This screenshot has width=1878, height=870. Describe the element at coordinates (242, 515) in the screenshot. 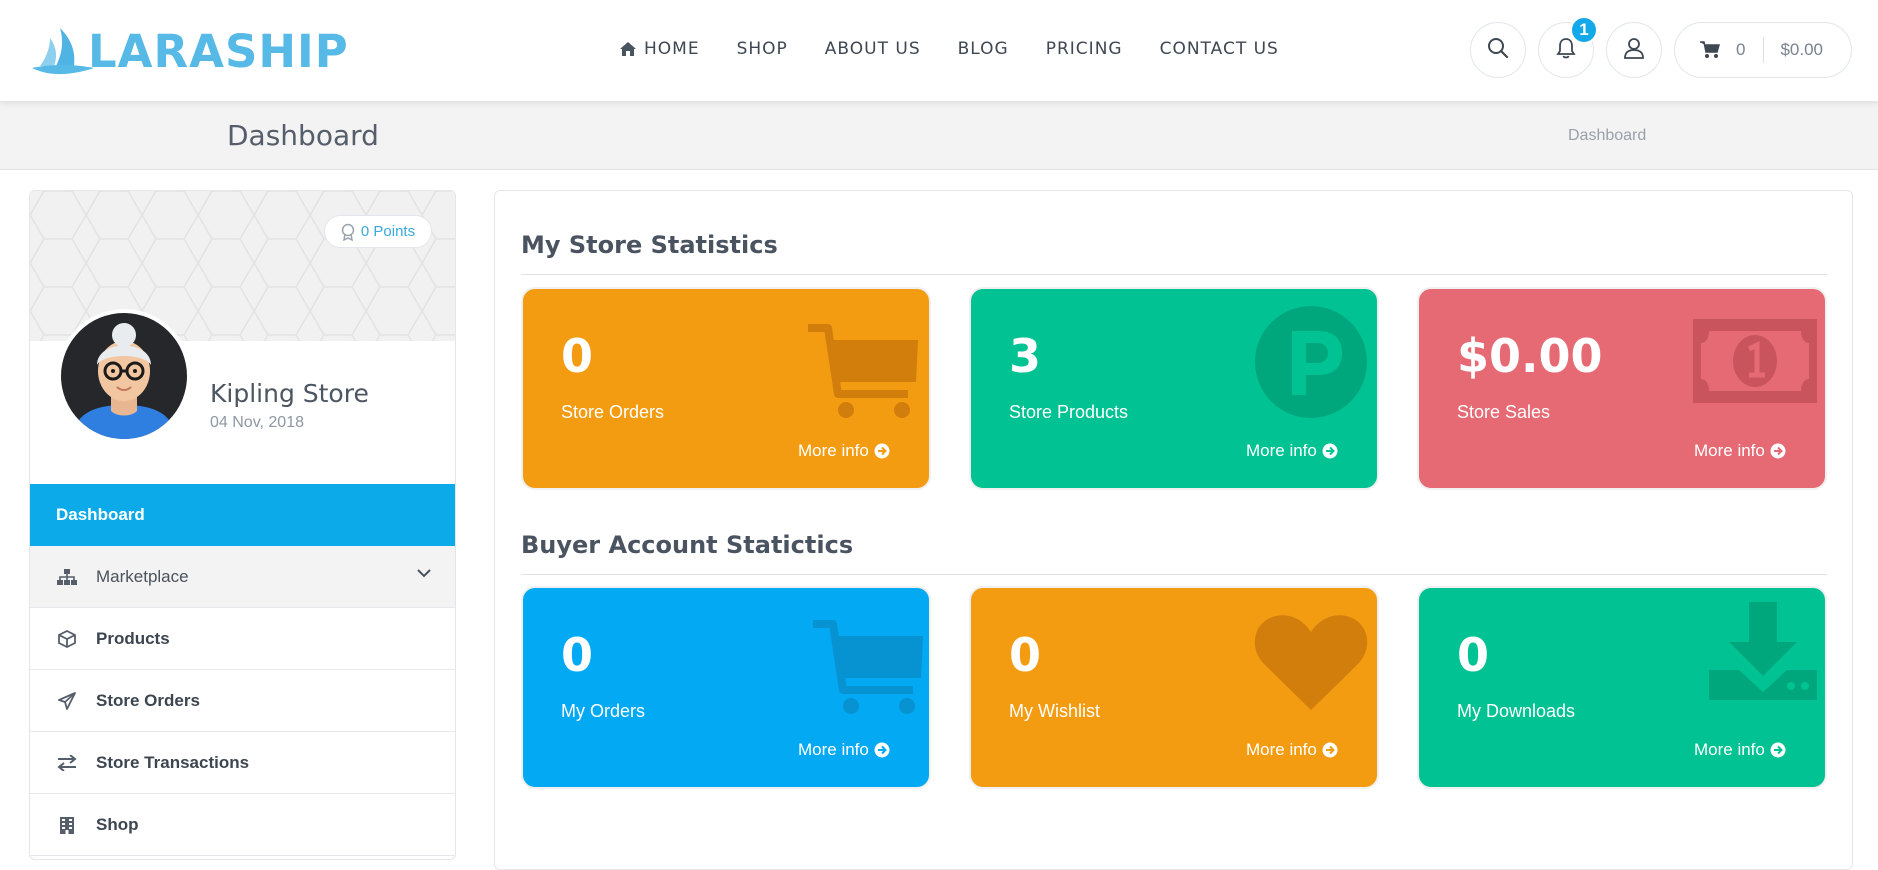

I see `sidebar-item-dashboard: Dashboard` at that location.